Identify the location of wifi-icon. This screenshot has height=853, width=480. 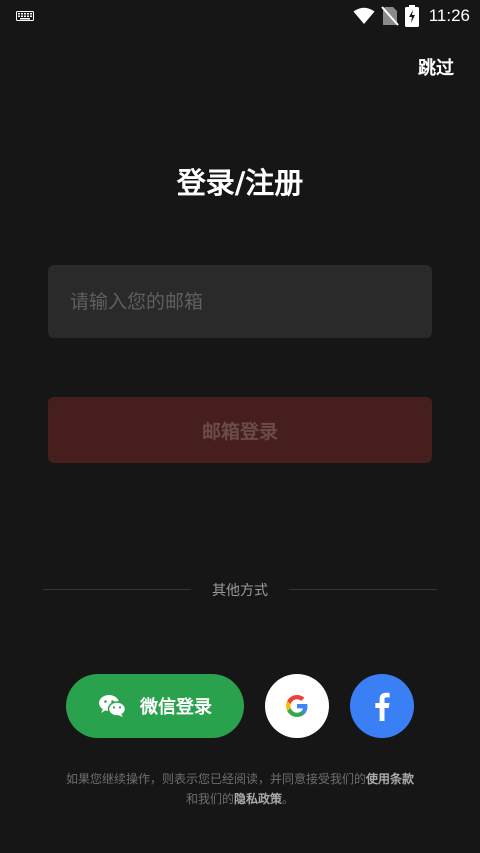
(364, 15).